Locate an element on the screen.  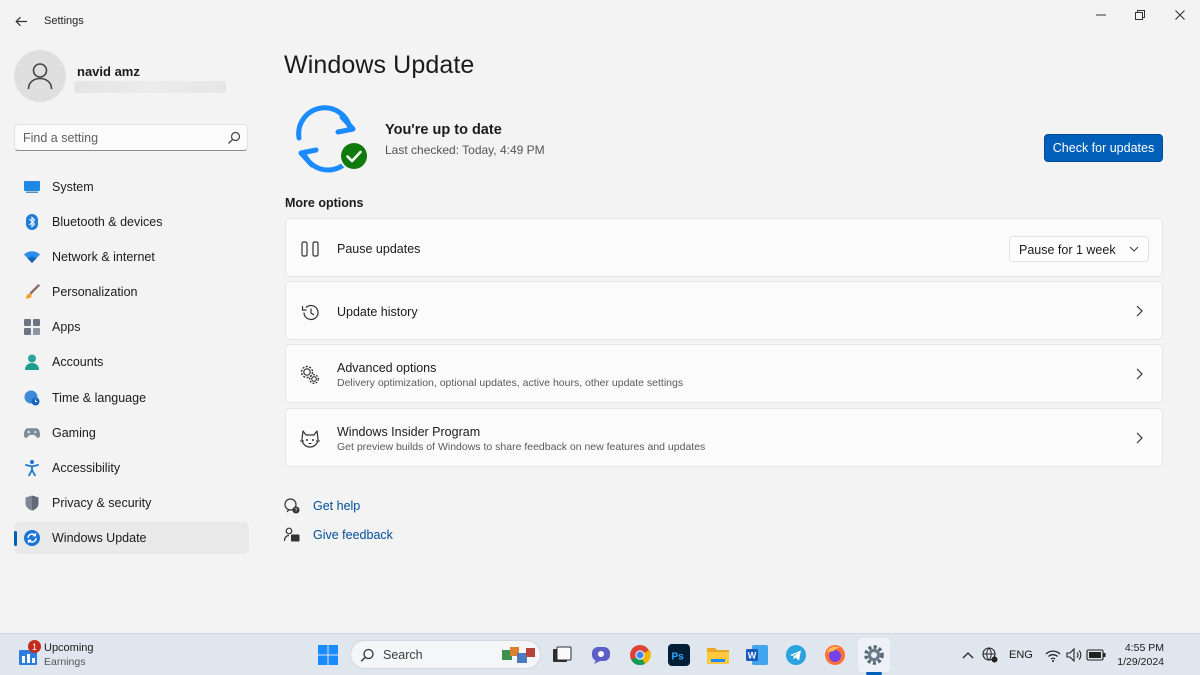
restore-icon is located at coordinates (1140, 15).